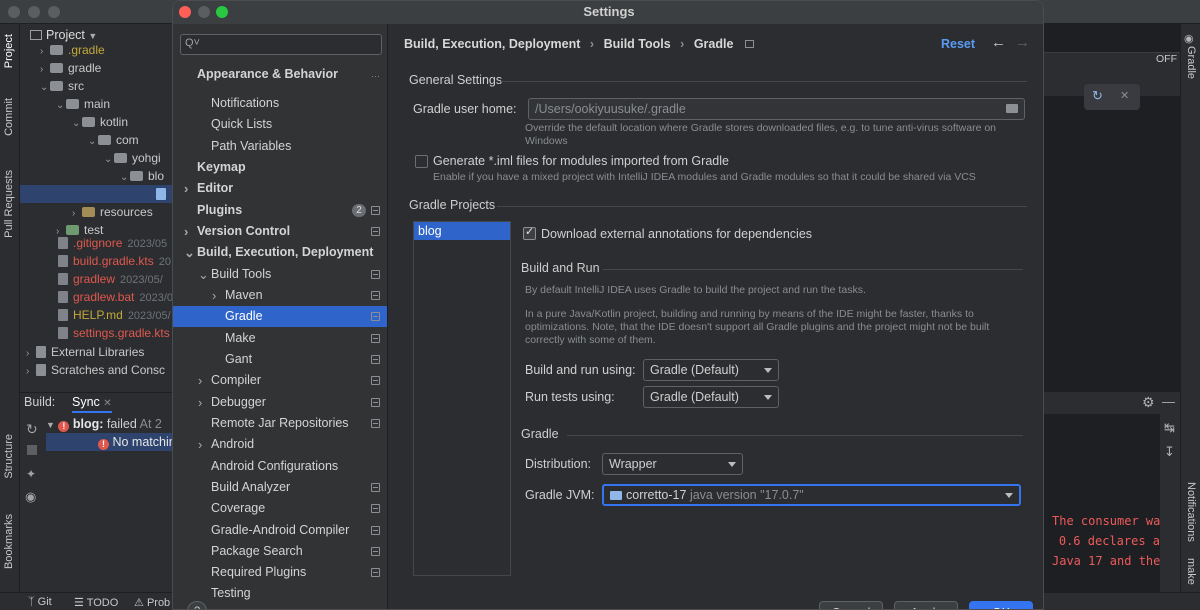 The image size is (1200, 610). I want to click on generate-iml-checkbox, so click(421, 161).